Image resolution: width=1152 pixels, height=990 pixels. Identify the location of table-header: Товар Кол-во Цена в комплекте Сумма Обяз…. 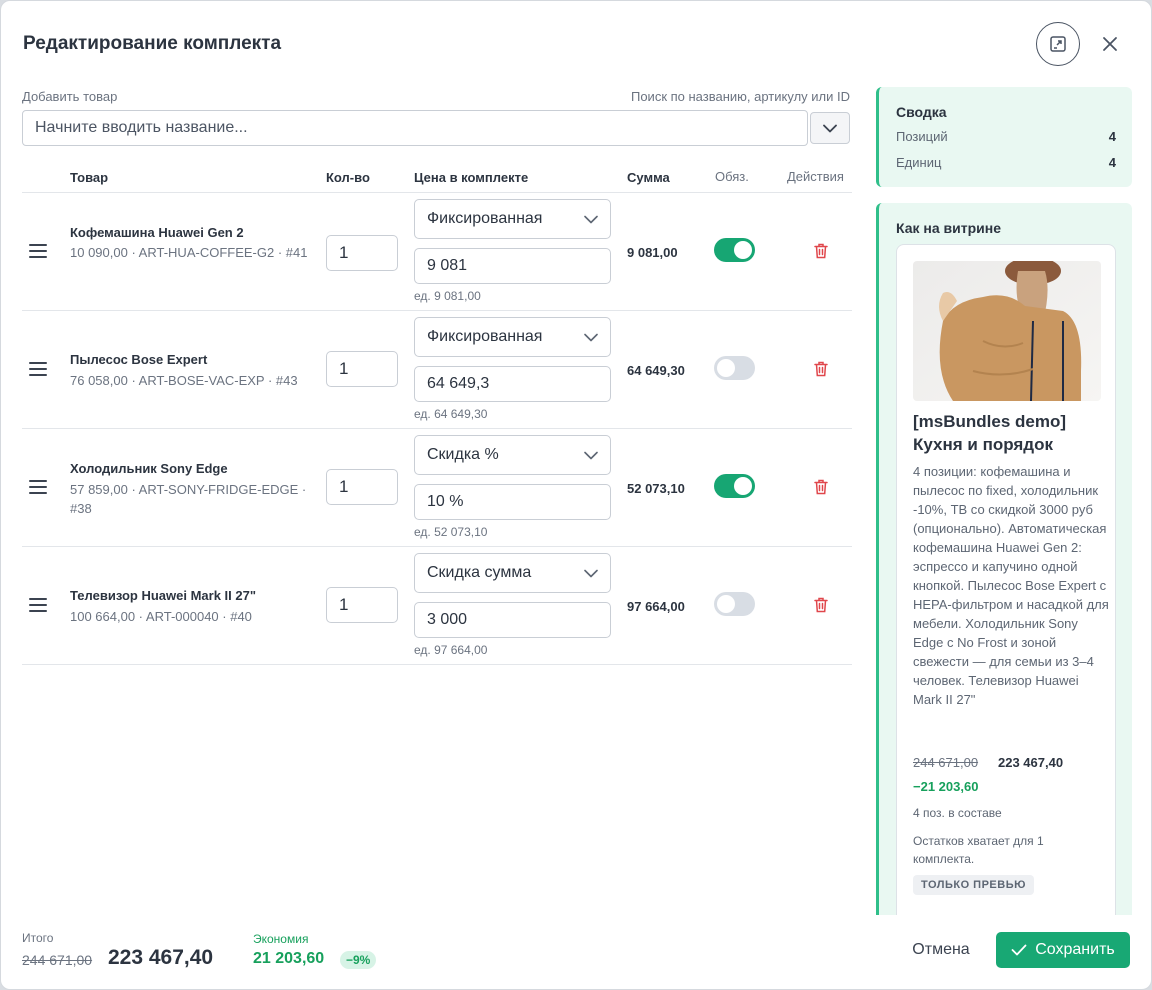
(437, 177).